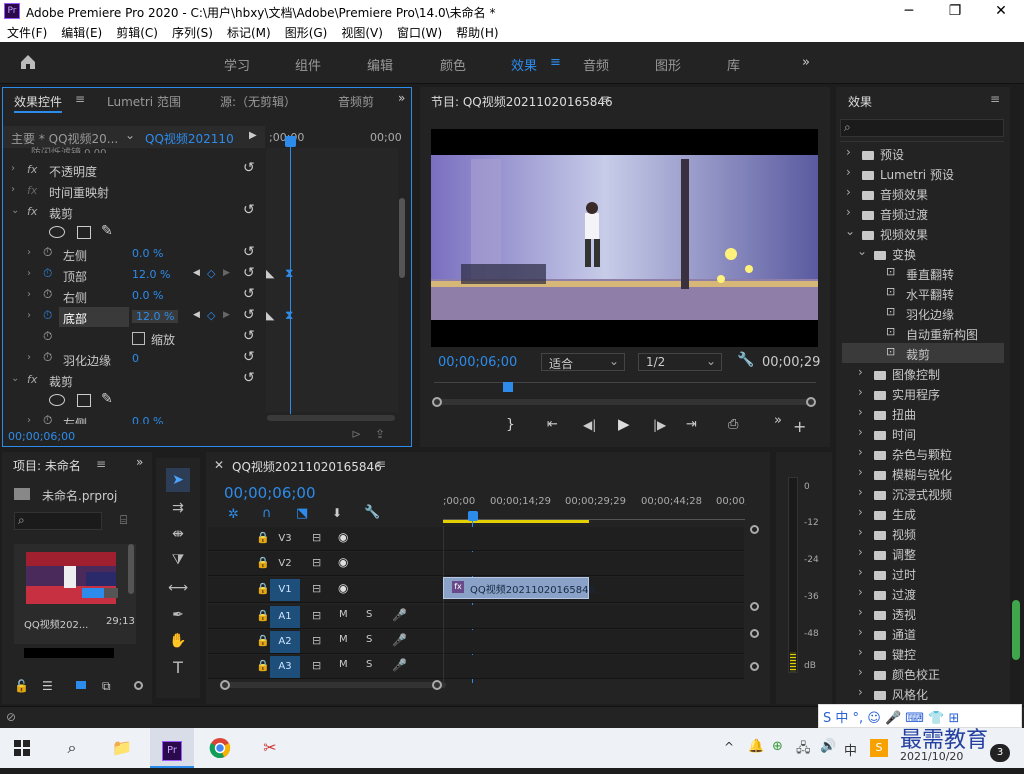 The width and height of the screenshot is (1024, 774). What do you see at coordinates (923, 253) in the screenshot?
I see `tree-item-transform: ⌄ 变换` at bounding box center [923, 253].